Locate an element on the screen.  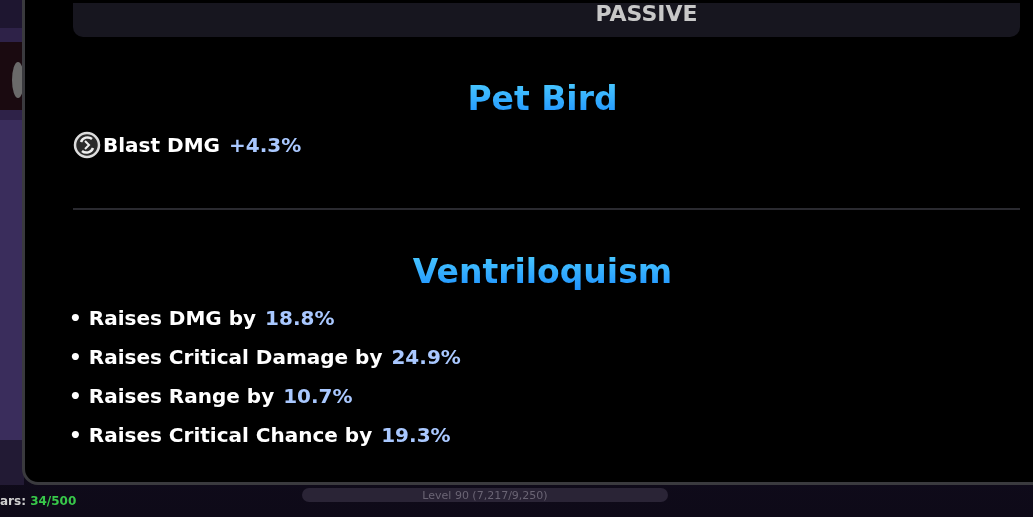
stat-value: 18.8% is located at coordinates (300, 317).